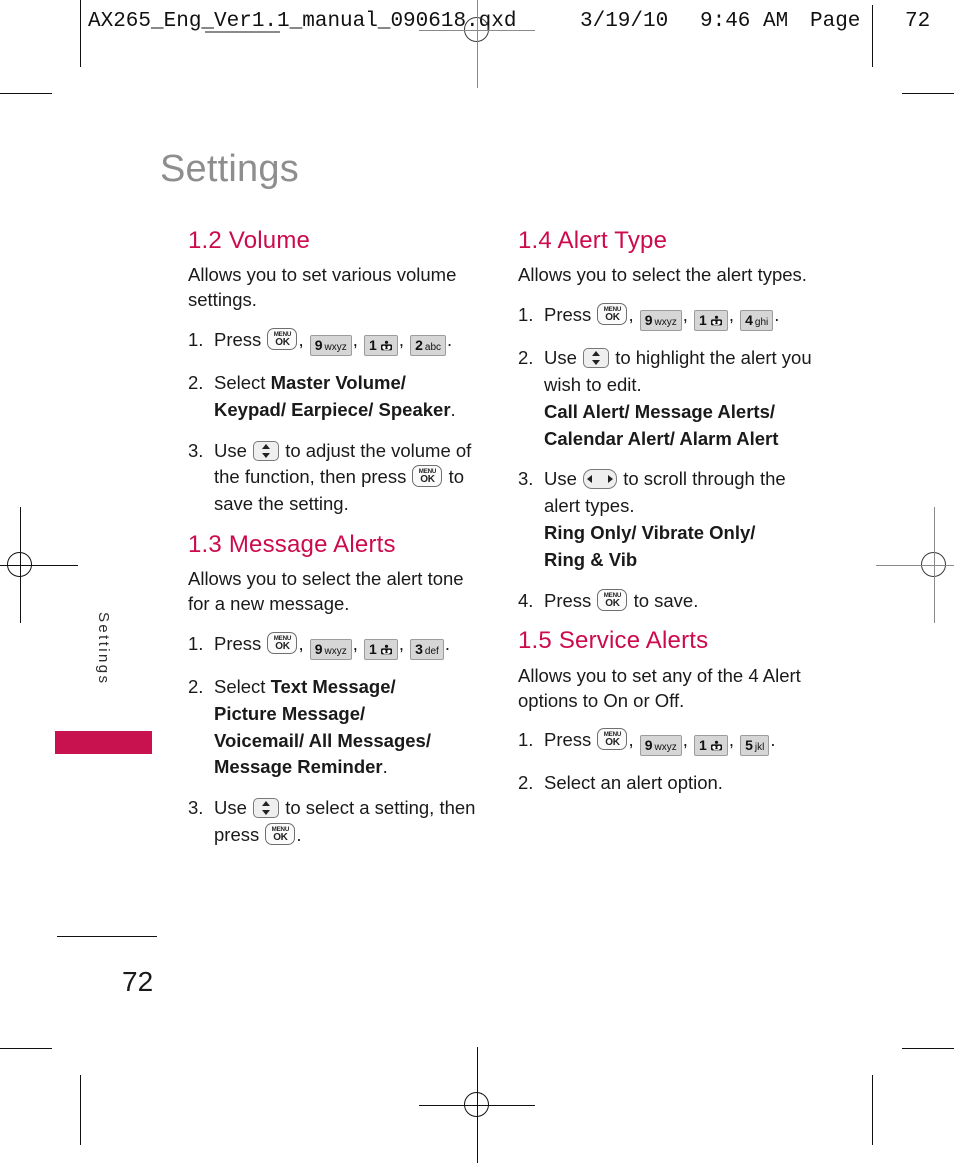 Image resolution: width=954 pixels, height=1163 pixels. Describe the element at coordinates (662, 275) in the screenshot. I see `section-1-4-intro: Allows you to select the alert types.` at that location.